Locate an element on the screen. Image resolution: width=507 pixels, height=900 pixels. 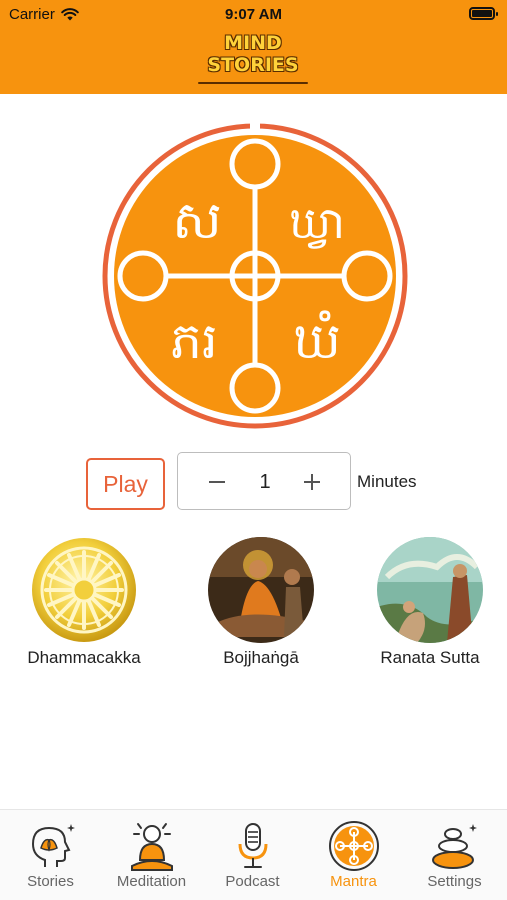
minutes-value: 1 is located at coordinates (265, 482).